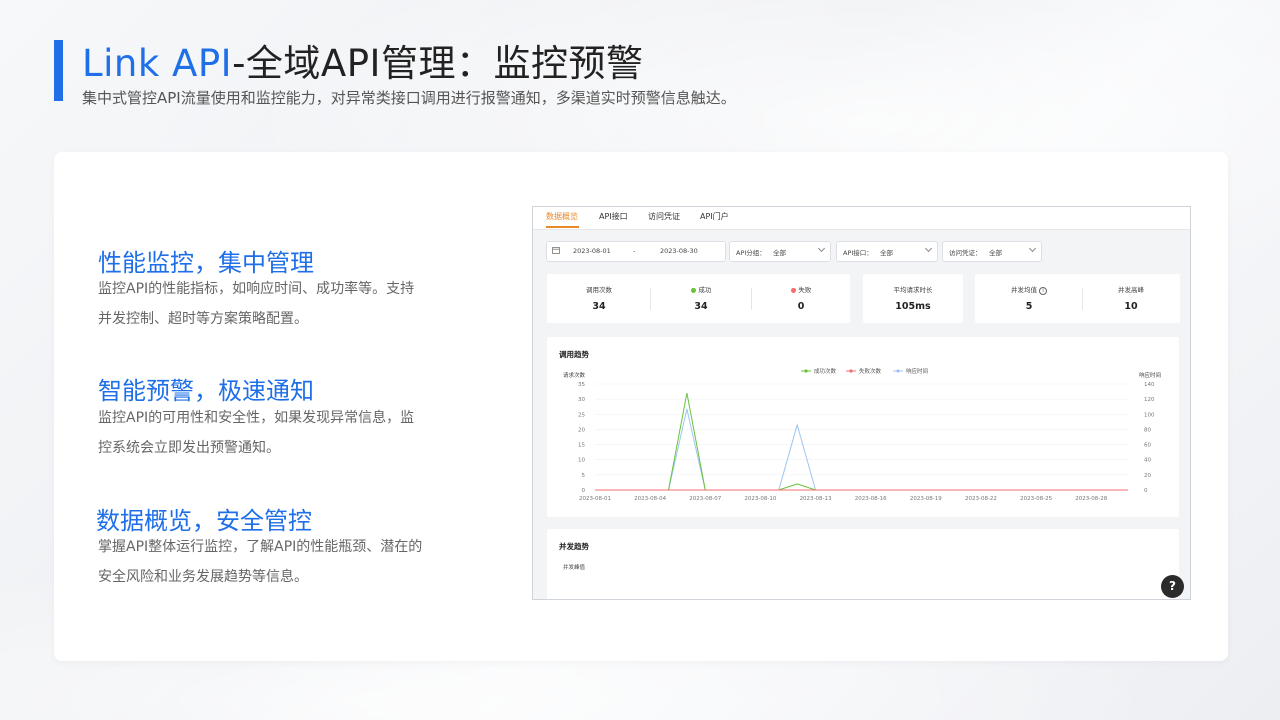 The width and height of the screenshot is (1280, 720). I want to click on stat-value: 5, so click(1029, 306).